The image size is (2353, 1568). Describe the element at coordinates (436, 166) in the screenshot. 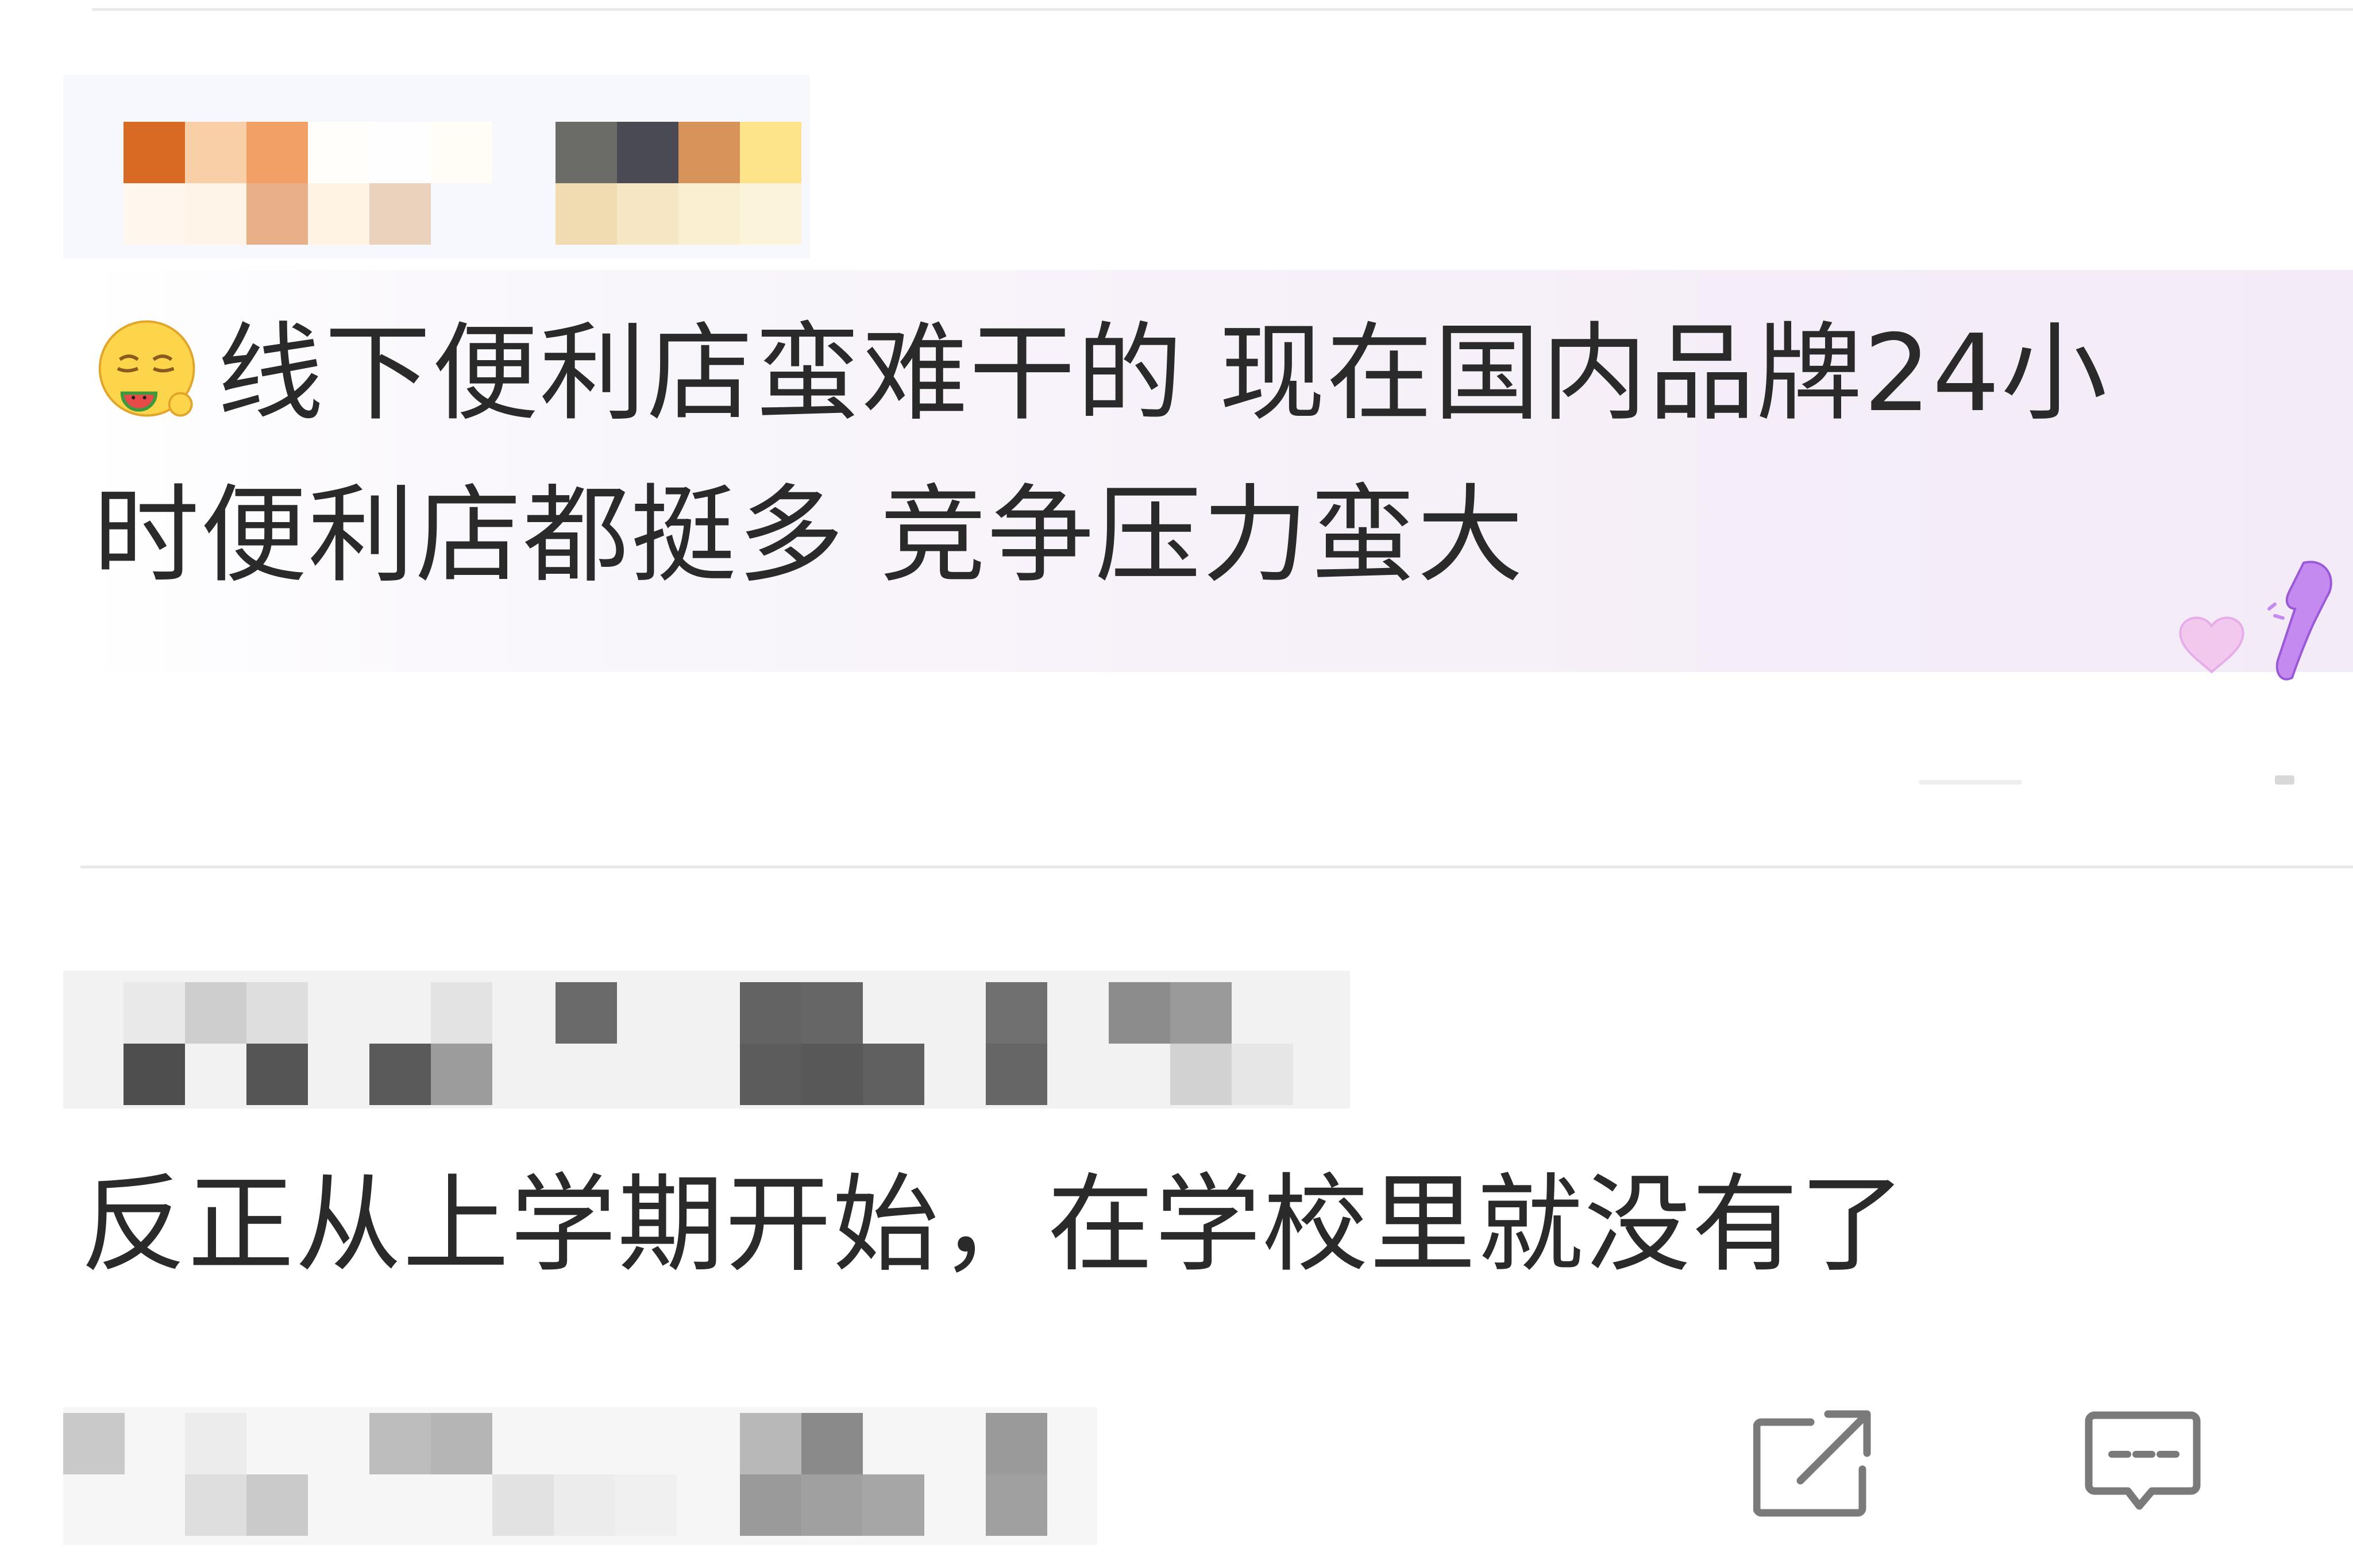

I see `comment-1-username-pixelated` at that location.